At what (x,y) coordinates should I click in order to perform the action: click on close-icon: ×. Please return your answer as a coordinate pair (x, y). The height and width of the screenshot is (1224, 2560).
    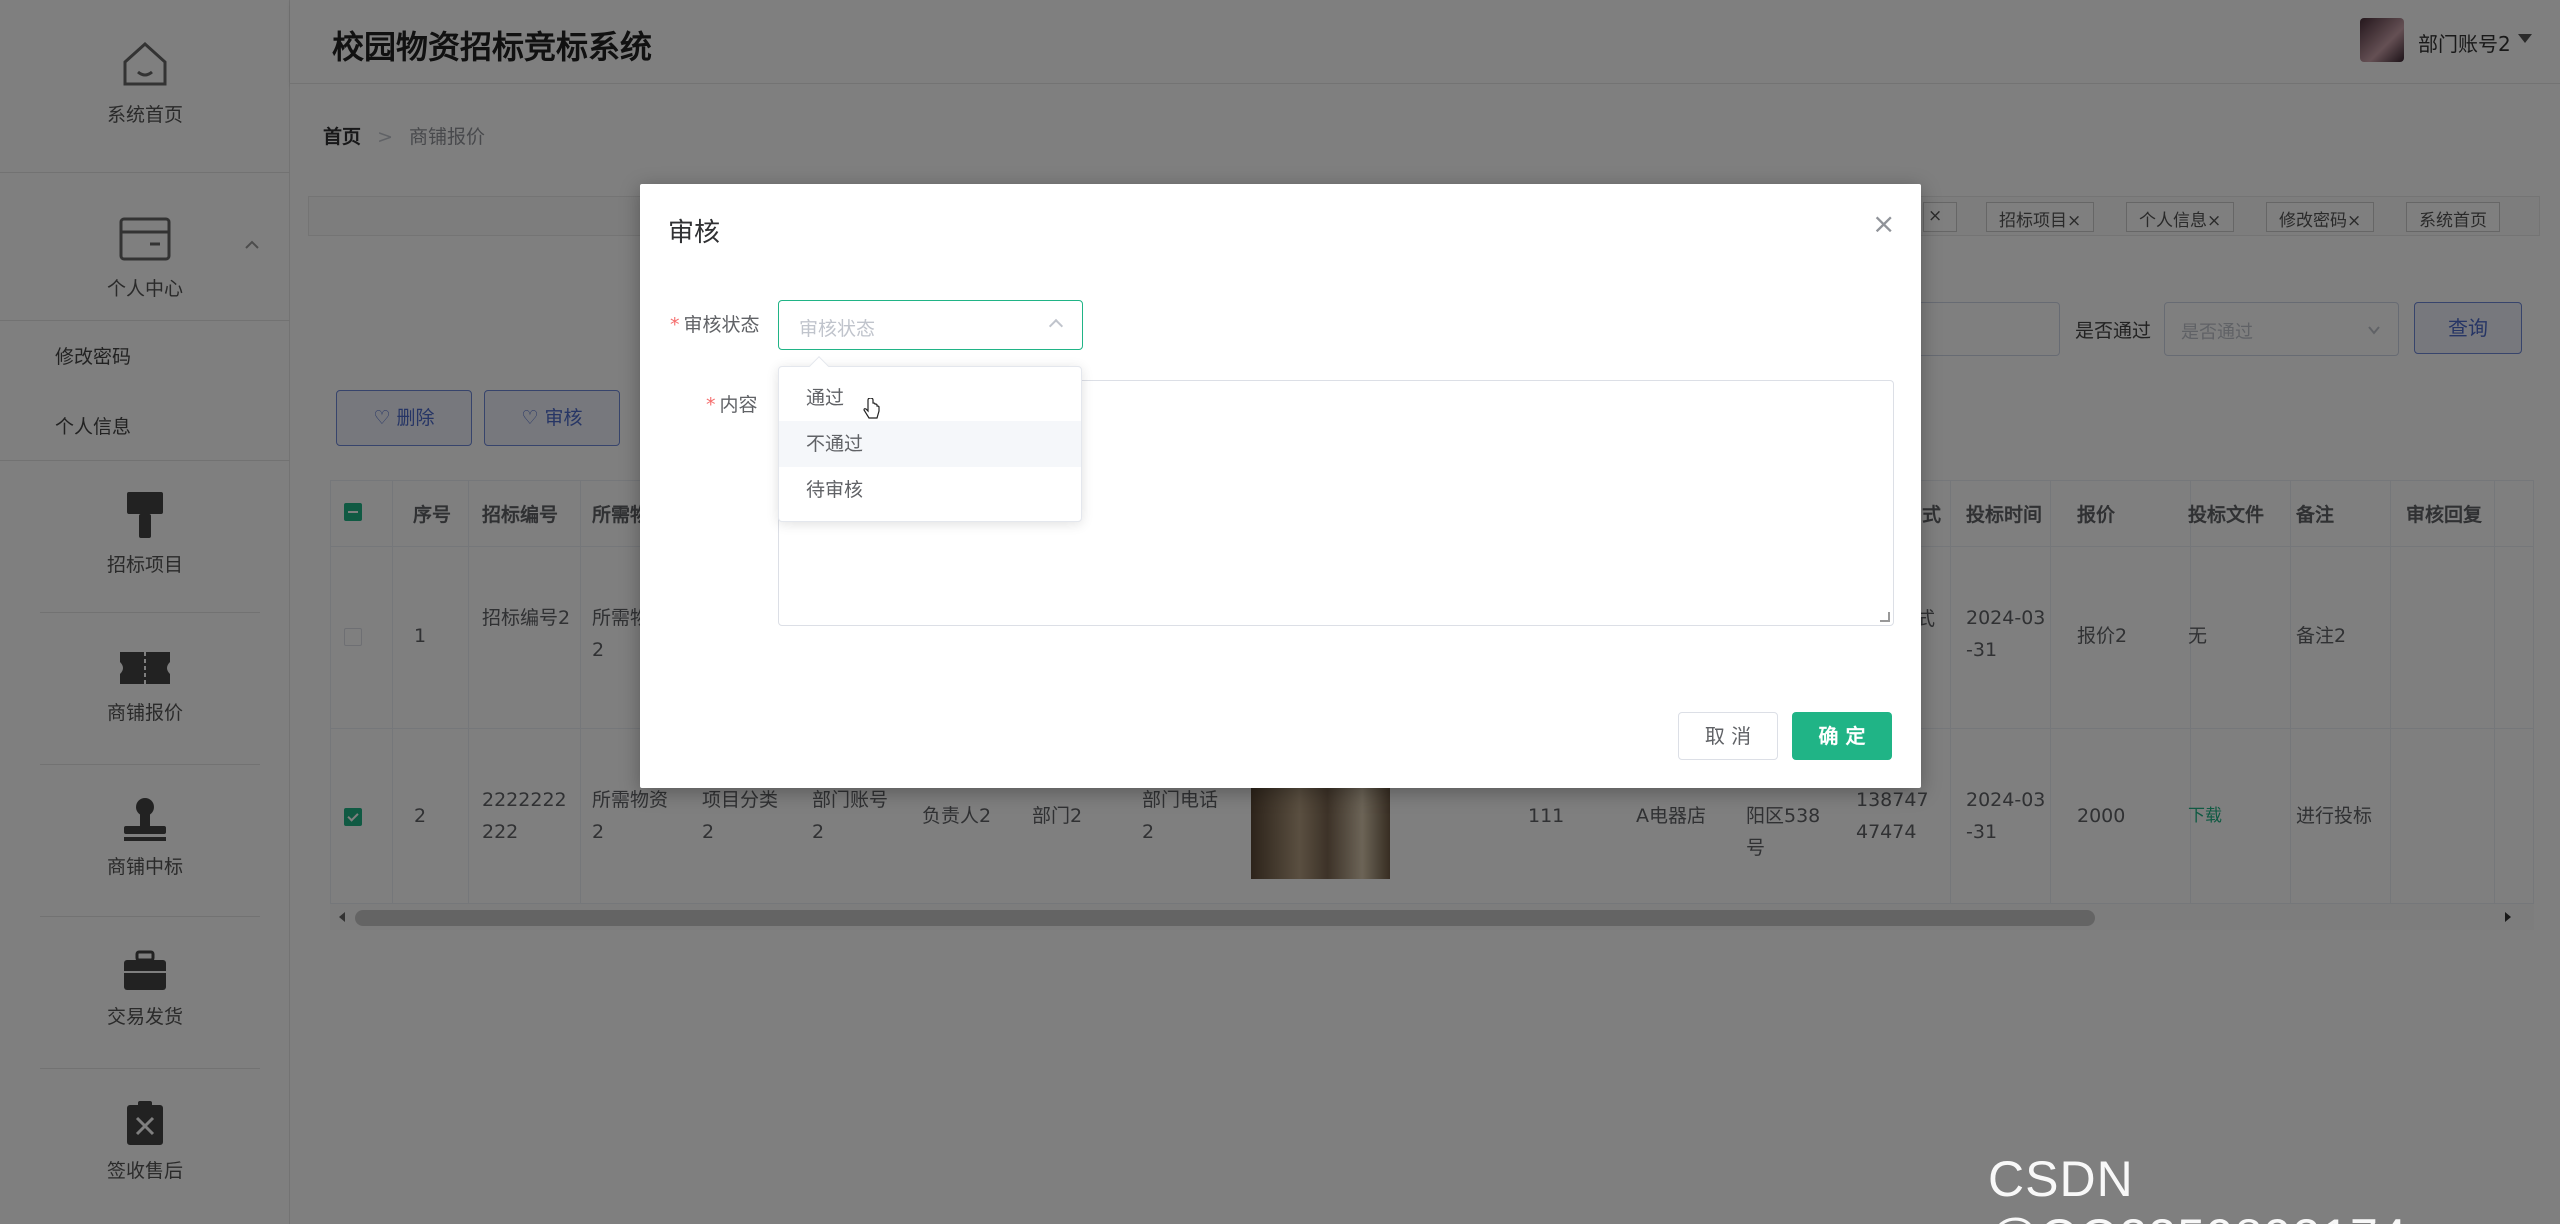
    Looking at the image, I should click on (1883, 224).